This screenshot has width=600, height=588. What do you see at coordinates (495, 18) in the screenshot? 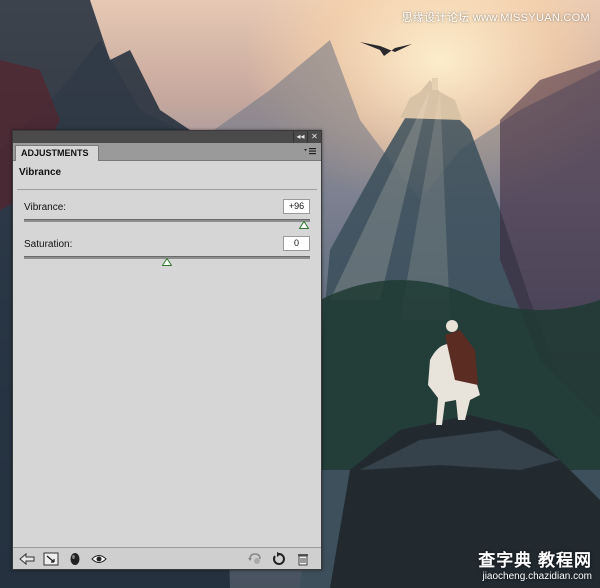
I see `watermark-top: 思缘设计论坛 www.MISSYUAN.COM` at bounding box center [495, 18].